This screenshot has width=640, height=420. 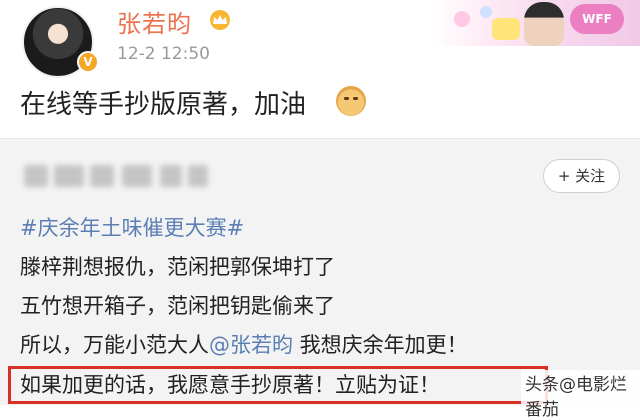 What do you see at coordinates (117, 176) in the screenshot?
I see `blurred-username` at bounding box center [117, 176].